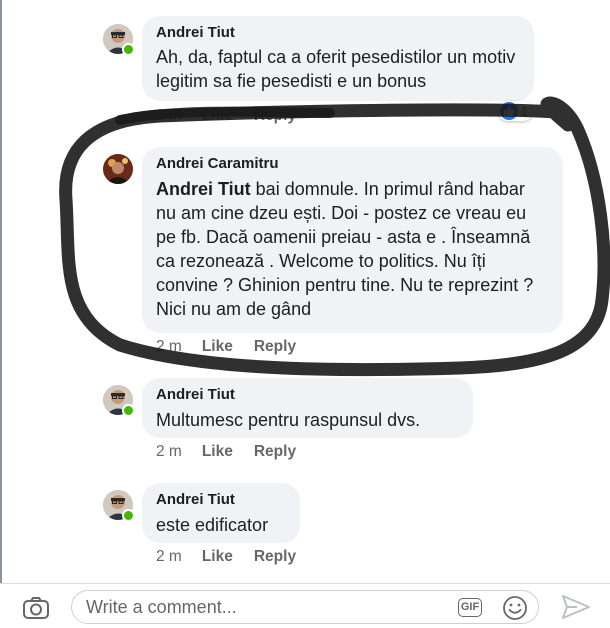 The height and width of the screenshot is (628, 610). I want to click on send-icon, so click(576, 609).